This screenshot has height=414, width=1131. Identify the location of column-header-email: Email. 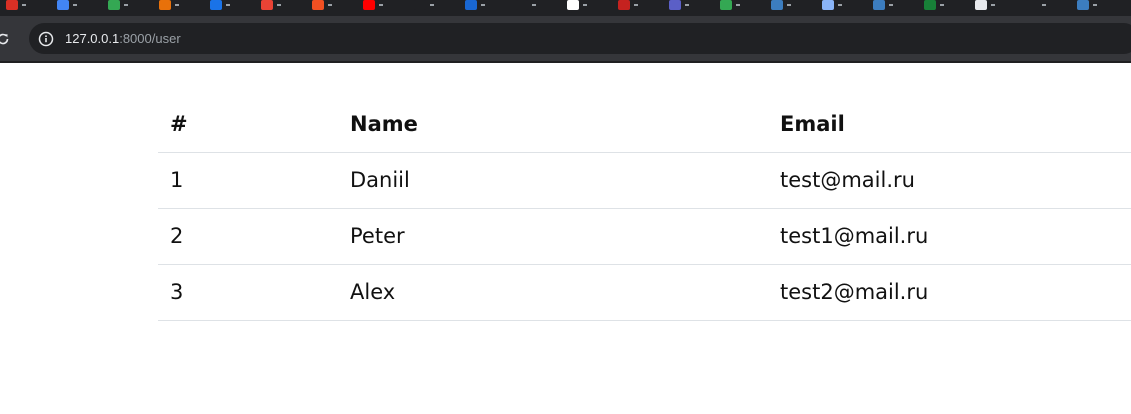
(812, 123).